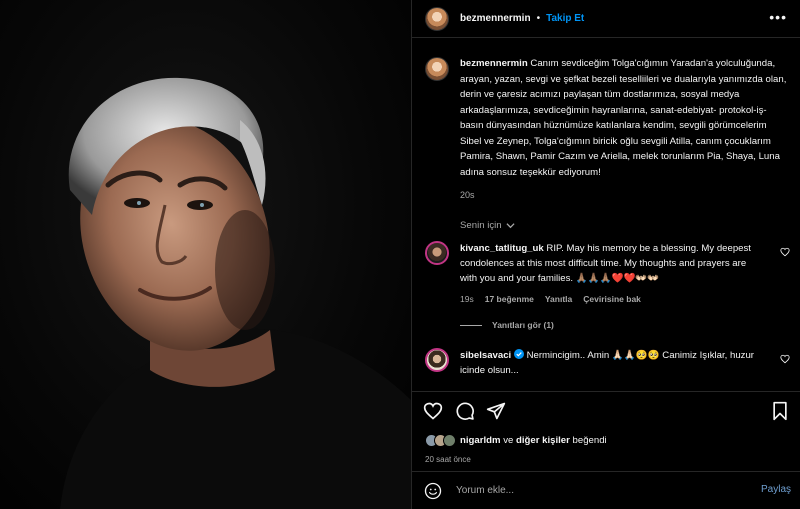 The height and width of the screenshot is (509, 800). I want to click on commenter-username: sibelsavaci, so click(485, 355).